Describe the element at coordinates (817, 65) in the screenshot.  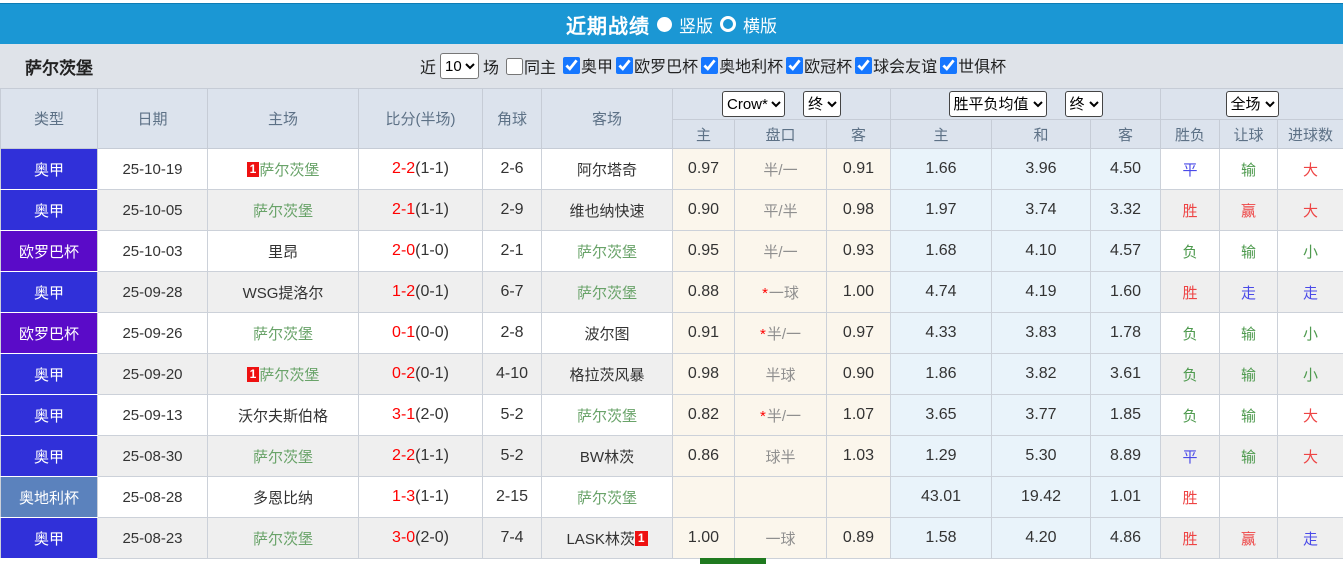
I see `league-filter-3: 欧冠杯` at that location.